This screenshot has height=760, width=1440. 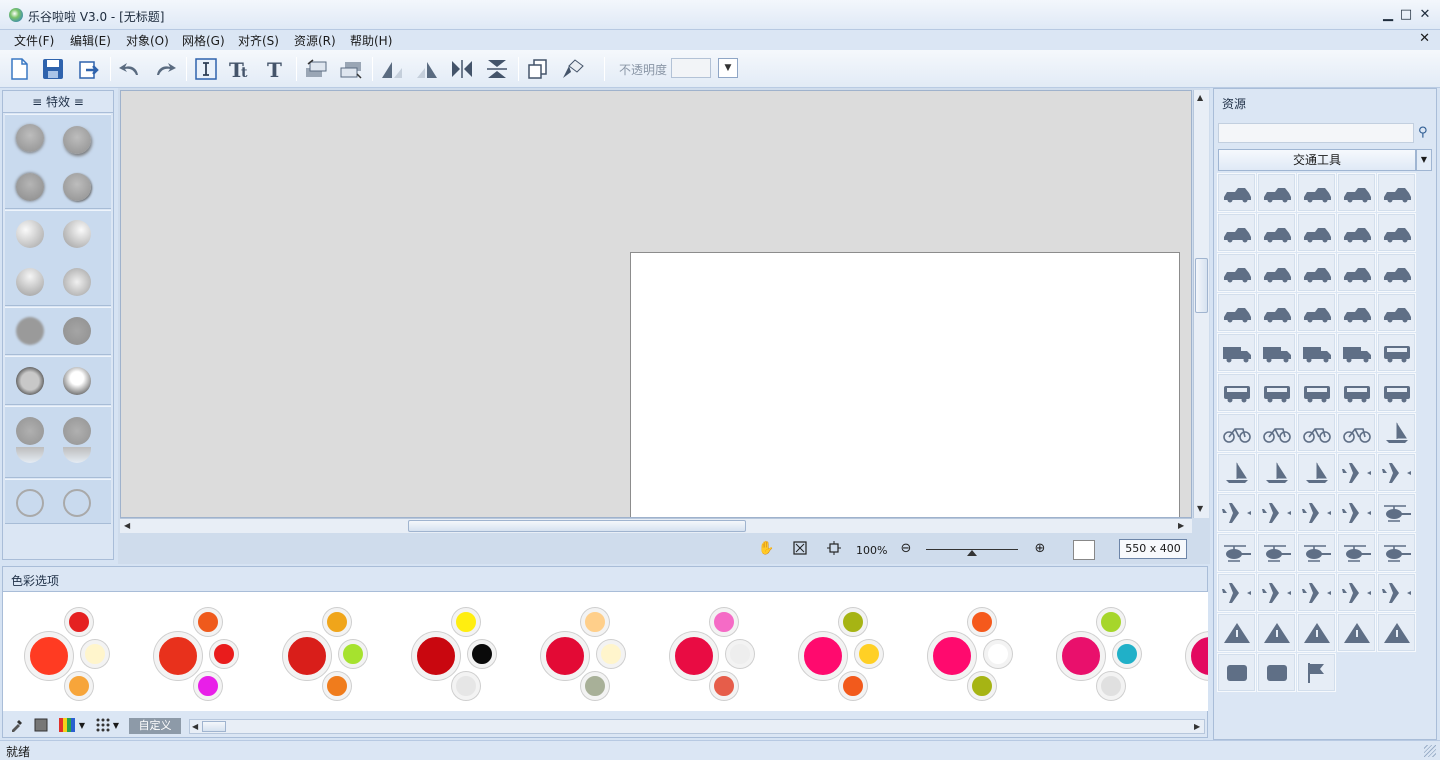 What do you see at coordinates (1276, 472) in the screenshot?
I see `yacht-icon` at bounding box center [1276, 472].